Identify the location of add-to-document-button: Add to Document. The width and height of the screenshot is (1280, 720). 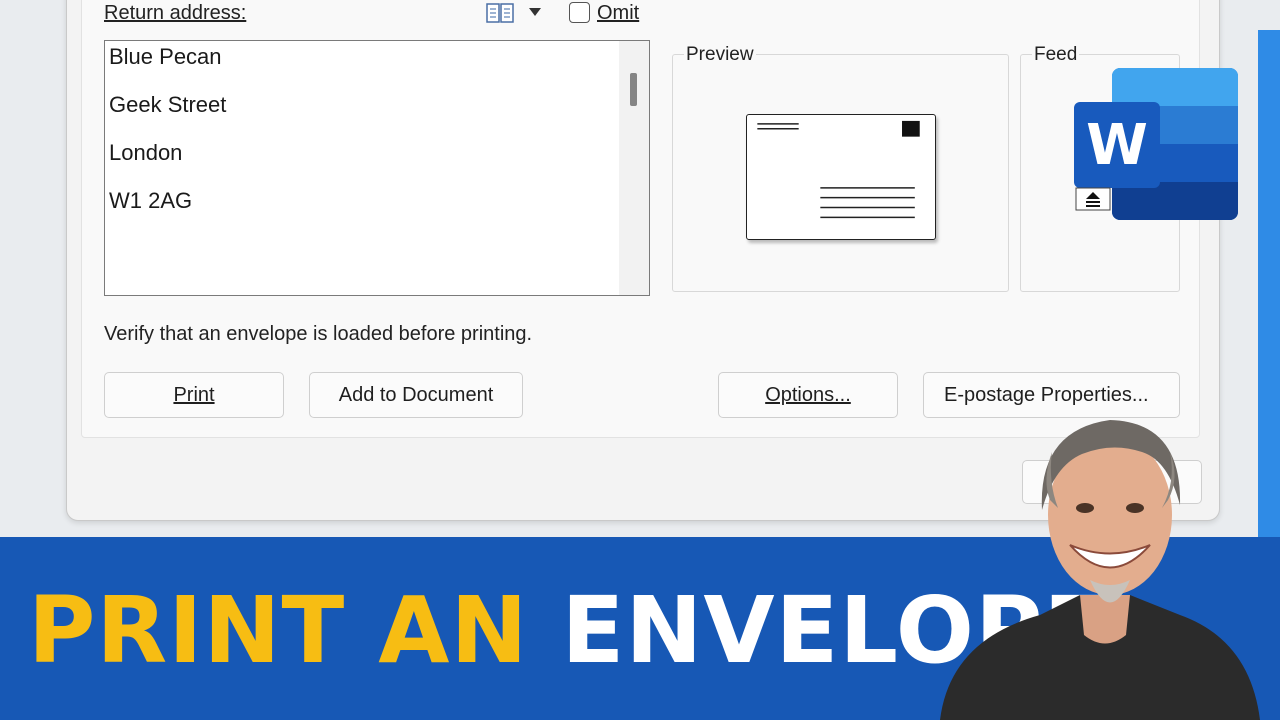
(416, 395).